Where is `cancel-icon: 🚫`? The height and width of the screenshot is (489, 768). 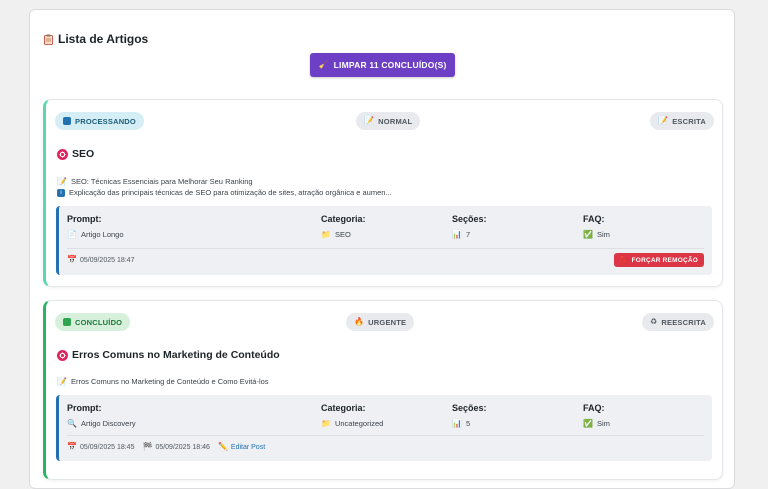
cancel-icon: 🚫 is located at coordinates (624, 260).